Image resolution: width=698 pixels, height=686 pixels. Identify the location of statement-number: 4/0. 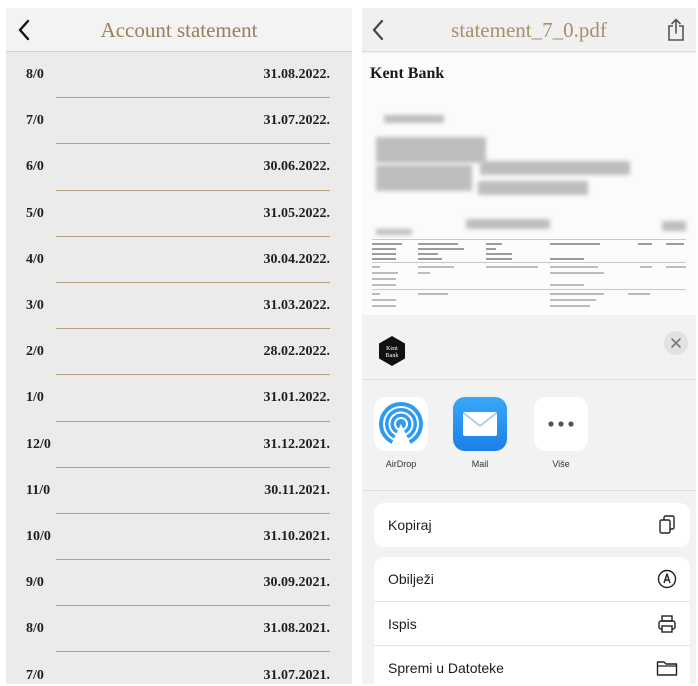
(35, 259).